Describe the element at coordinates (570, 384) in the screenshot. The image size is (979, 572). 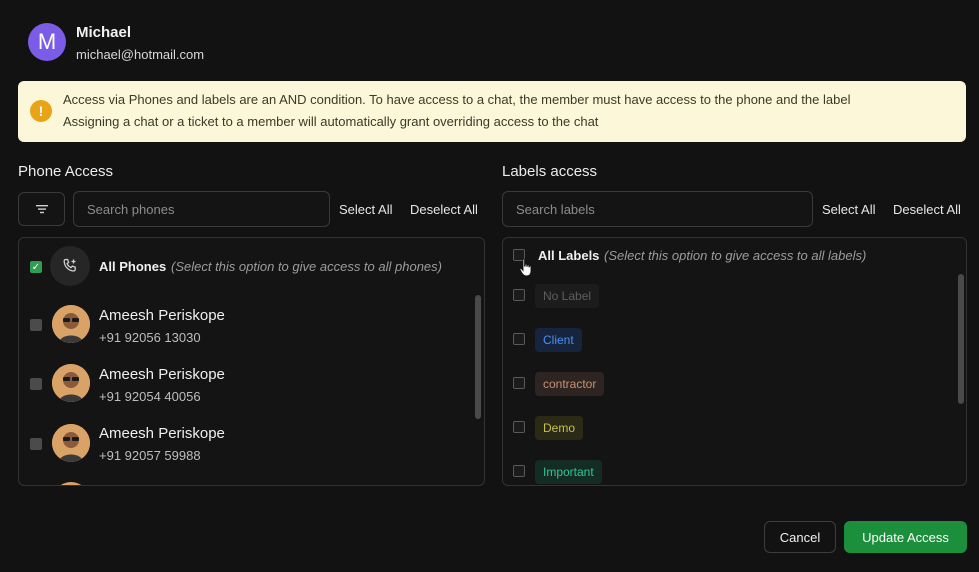
I see `label-tag: contractor` at that location.